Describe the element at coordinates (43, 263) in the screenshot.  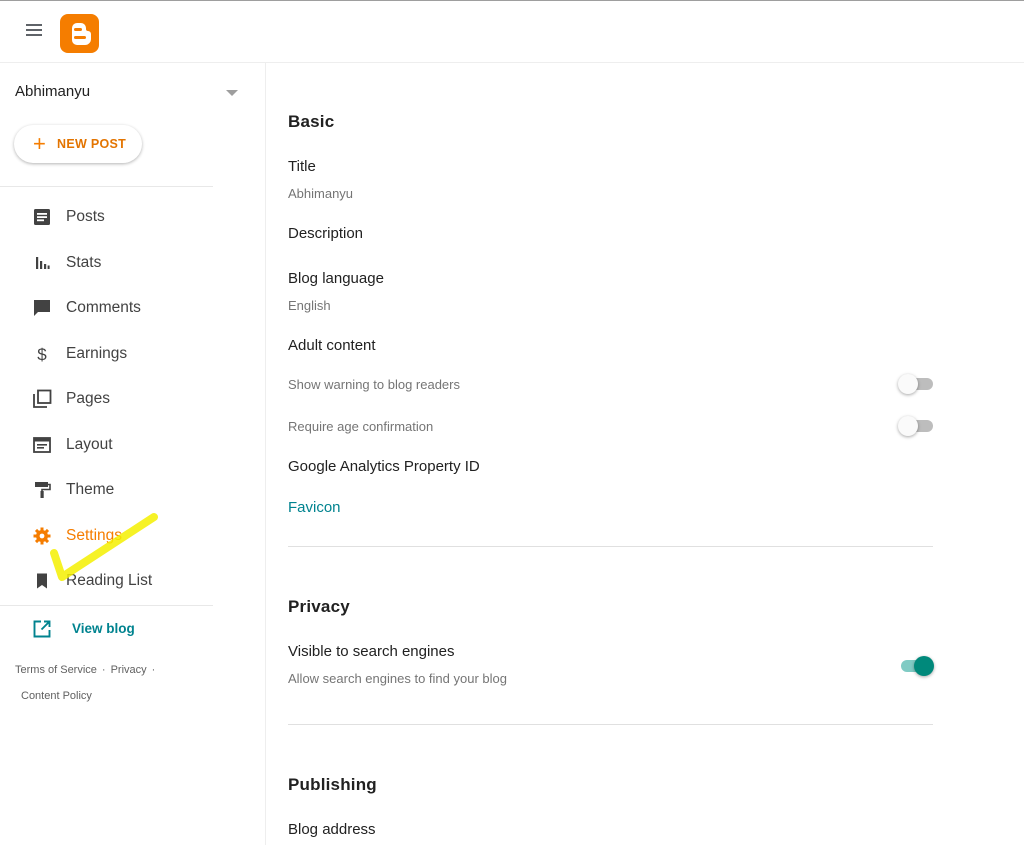
I see `stats-icon` at that location.